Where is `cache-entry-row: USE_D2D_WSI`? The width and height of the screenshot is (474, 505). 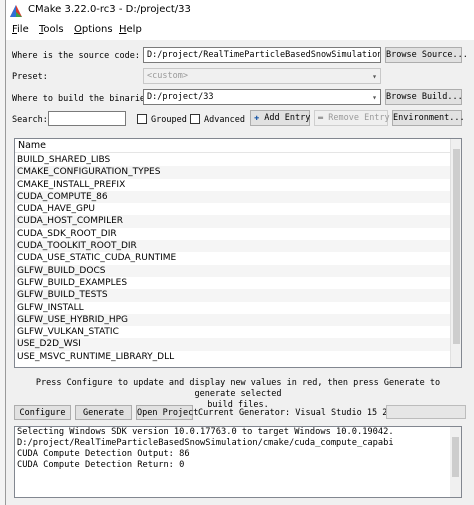
cache-entry-row: USE_D2D_WSI is located at coordinates (233, 344).